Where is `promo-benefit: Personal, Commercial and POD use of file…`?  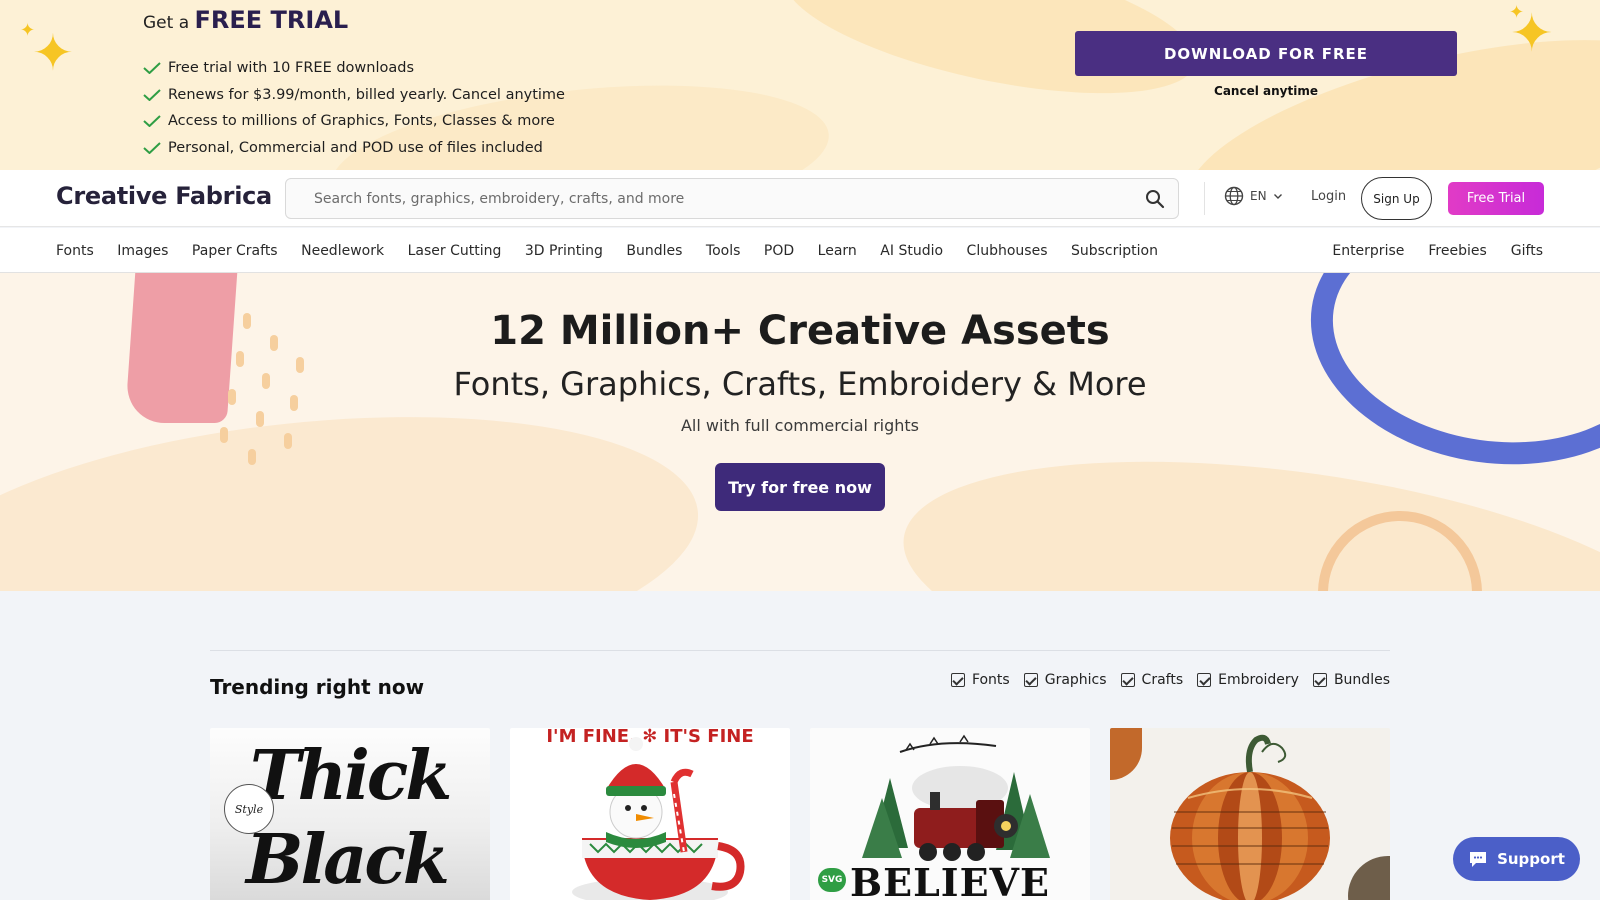
promo-benefit: Personal, Commercial and POD use of file… is located at coordinates (354, 148).